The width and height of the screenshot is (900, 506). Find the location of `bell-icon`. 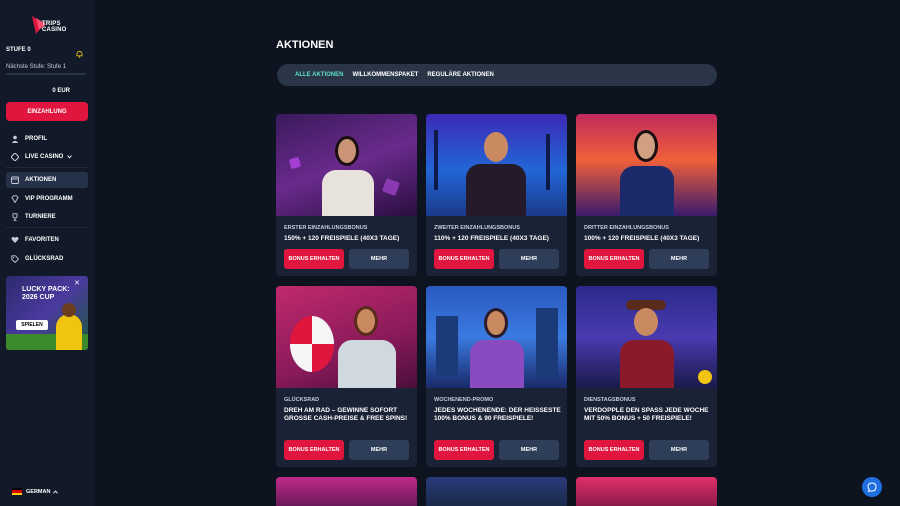

bell-icon is located at coordinates (79, 54).